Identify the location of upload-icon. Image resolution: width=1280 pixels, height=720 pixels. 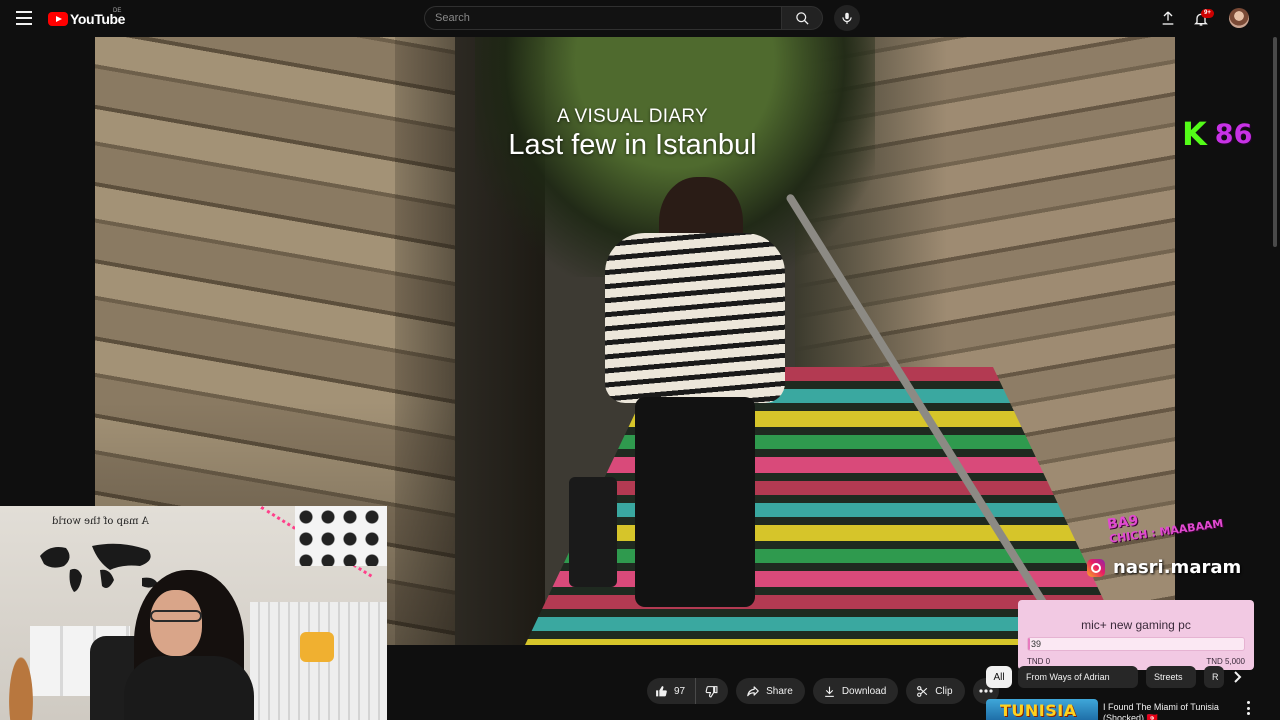
(1168, 18).